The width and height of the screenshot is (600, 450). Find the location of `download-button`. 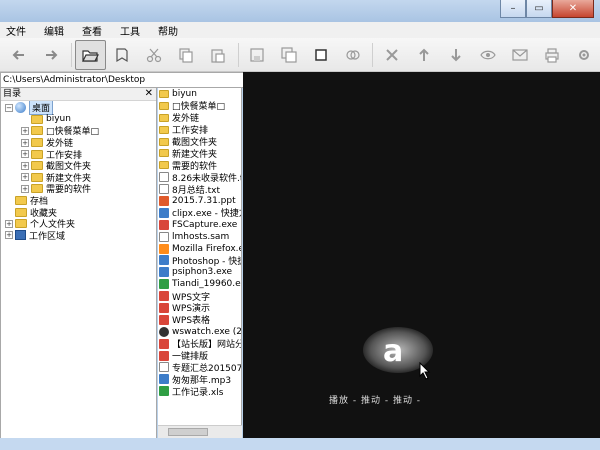

download-button is located at coordinates (455, 55).